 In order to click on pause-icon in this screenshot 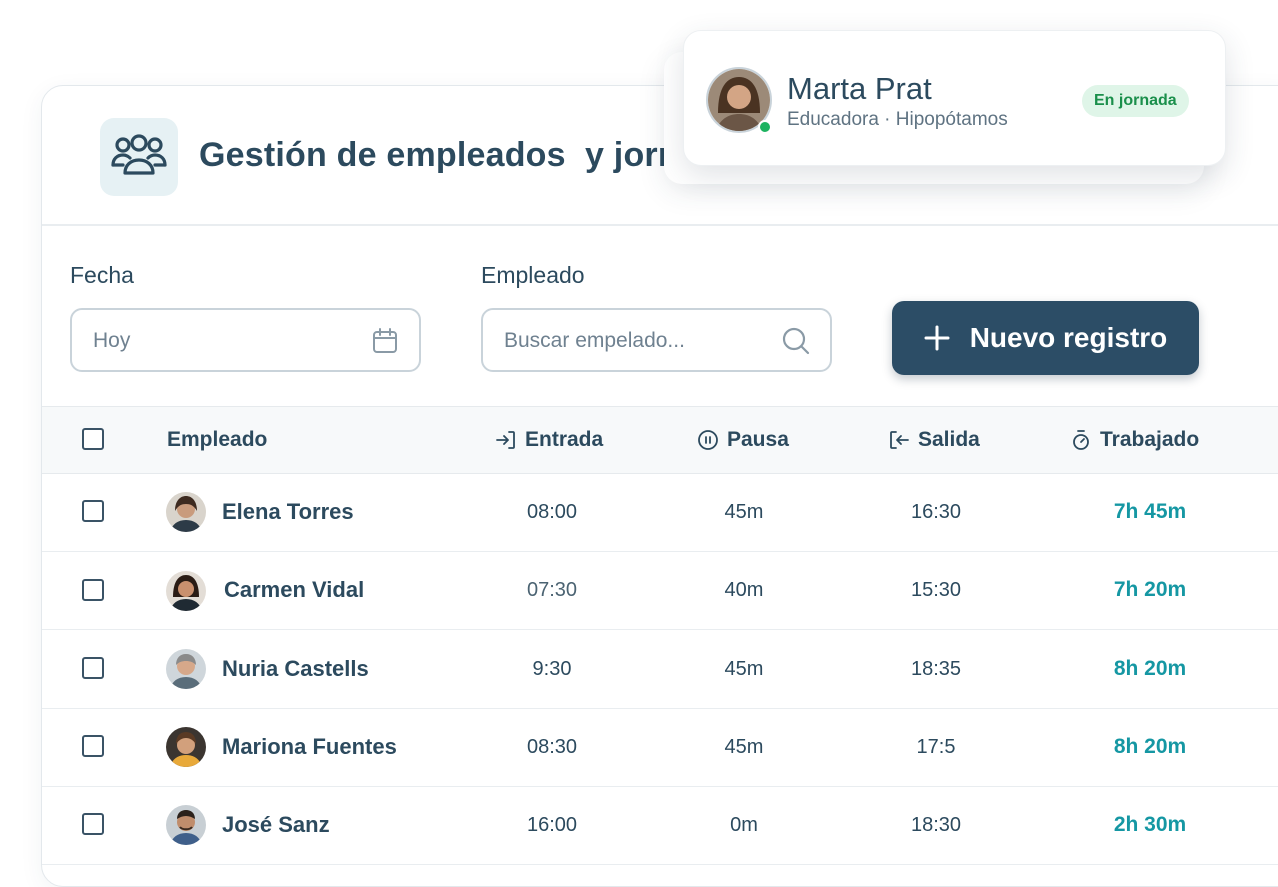, I will do `click(708, 440)`.